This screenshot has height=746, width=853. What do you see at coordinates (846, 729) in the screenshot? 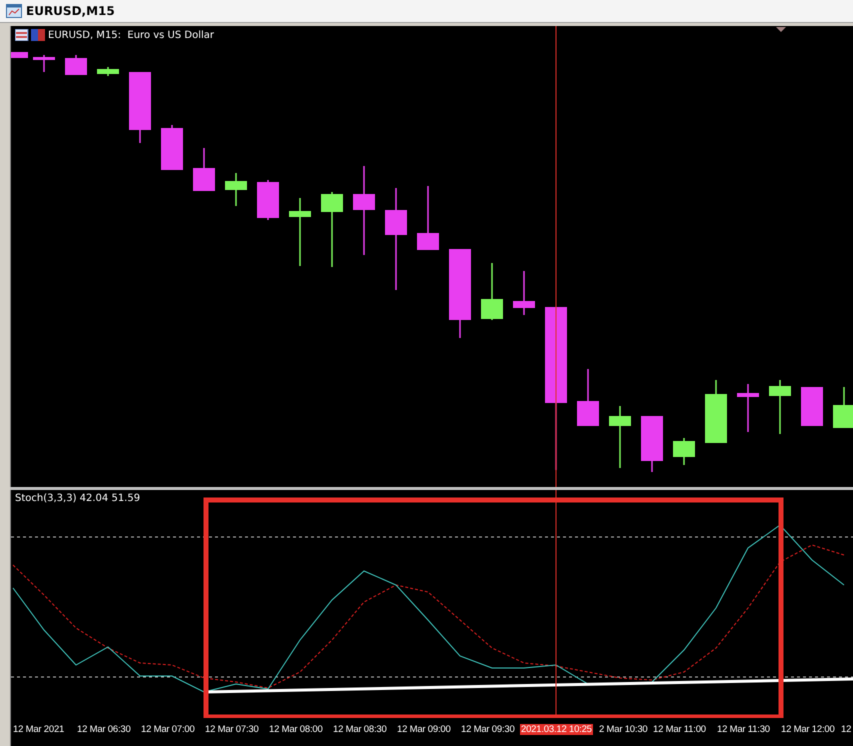
I see `time-label: 12` at bounding box center [846, 729].